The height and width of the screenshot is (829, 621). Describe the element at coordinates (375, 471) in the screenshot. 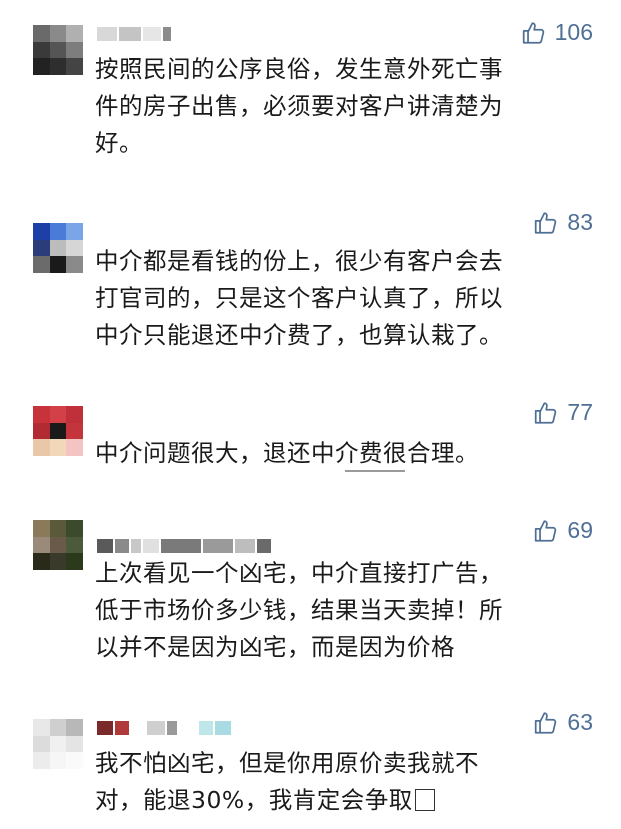

I see `text-underline` at that location.